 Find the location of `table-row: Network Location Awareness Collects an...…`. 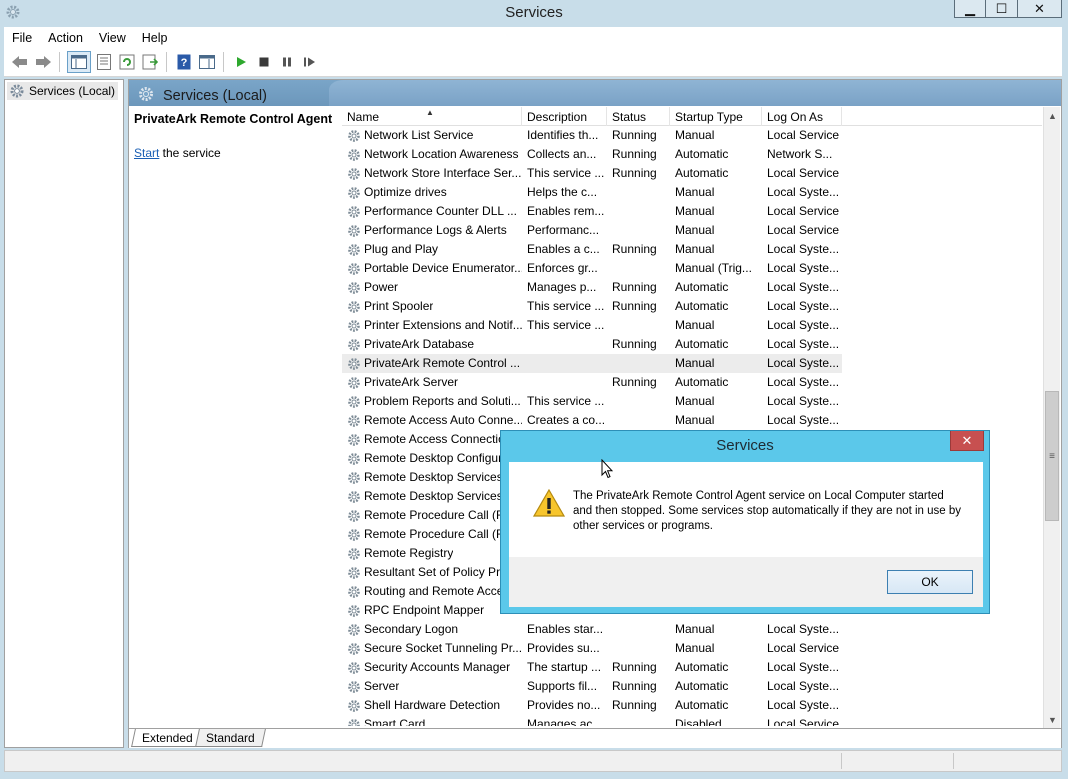

table-row: Network Location Awareness Collects an...… is located at coordinates (692, 154).